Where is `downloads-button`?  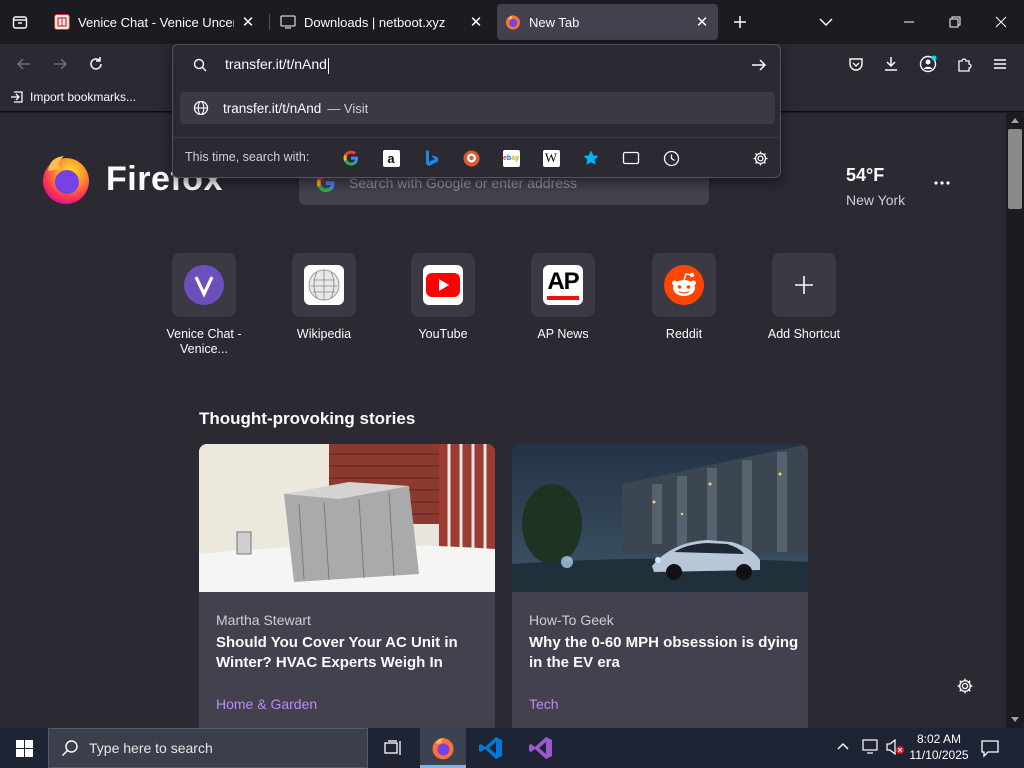
downloads-button is located at coordinates (891, 64).